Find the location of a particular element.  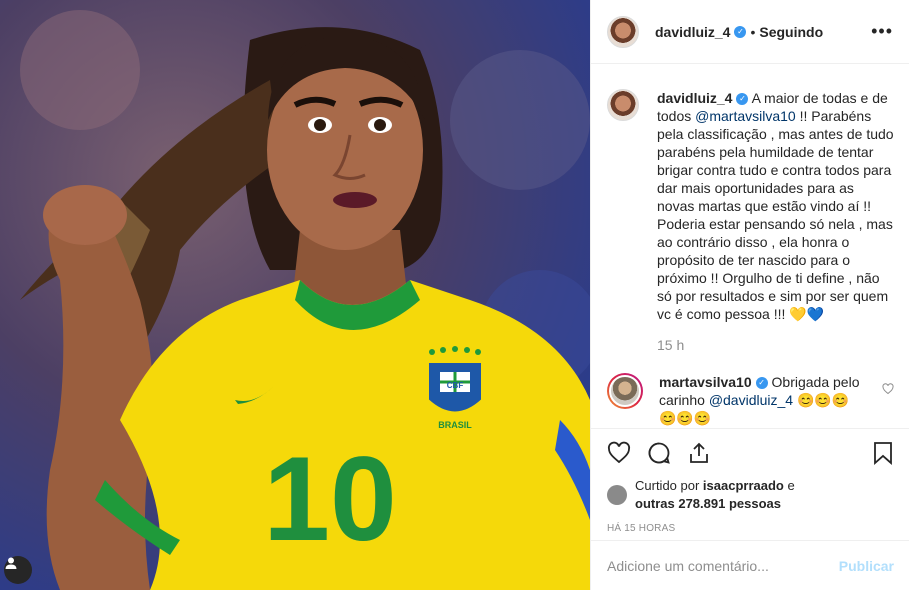

likes-middle: e is located at coordinates (789, 485).